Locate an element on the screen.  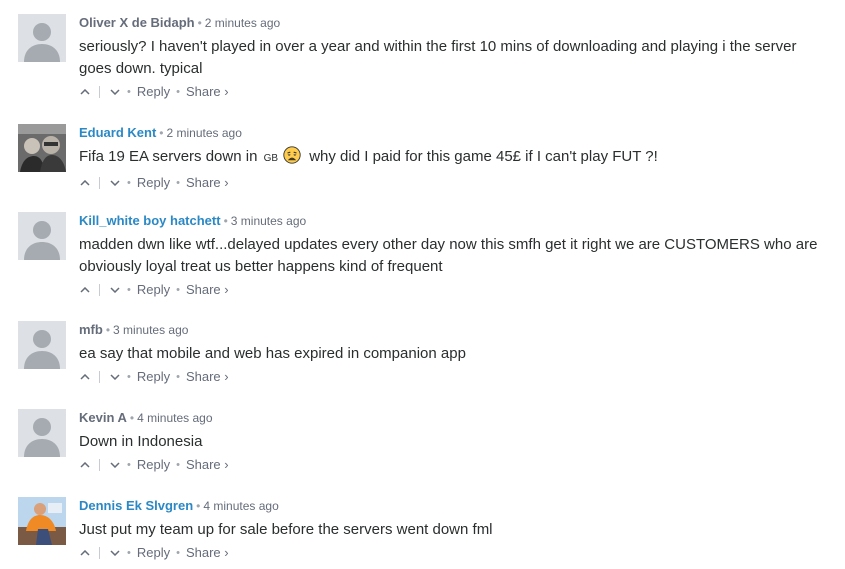
author-name: Eduard Kent is located at coordinates (117, 132).